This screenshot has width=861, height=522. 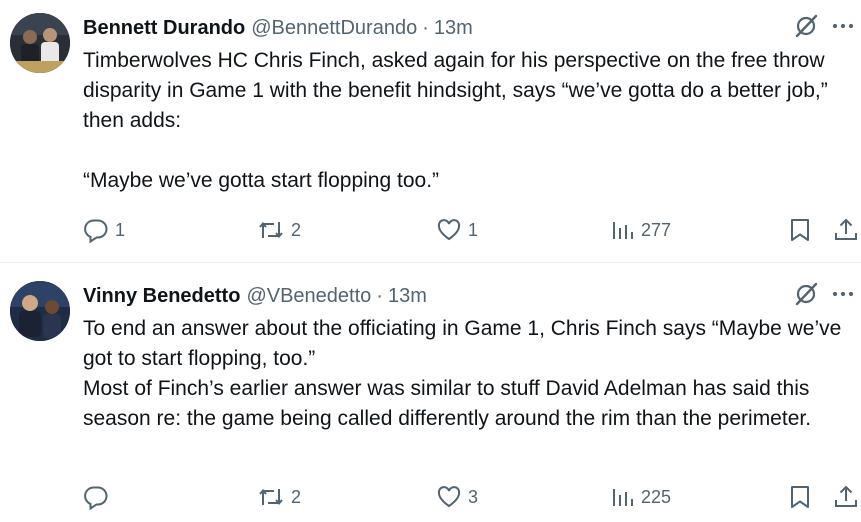 I want to click on view-count: 277, so click(x=656, y=229).